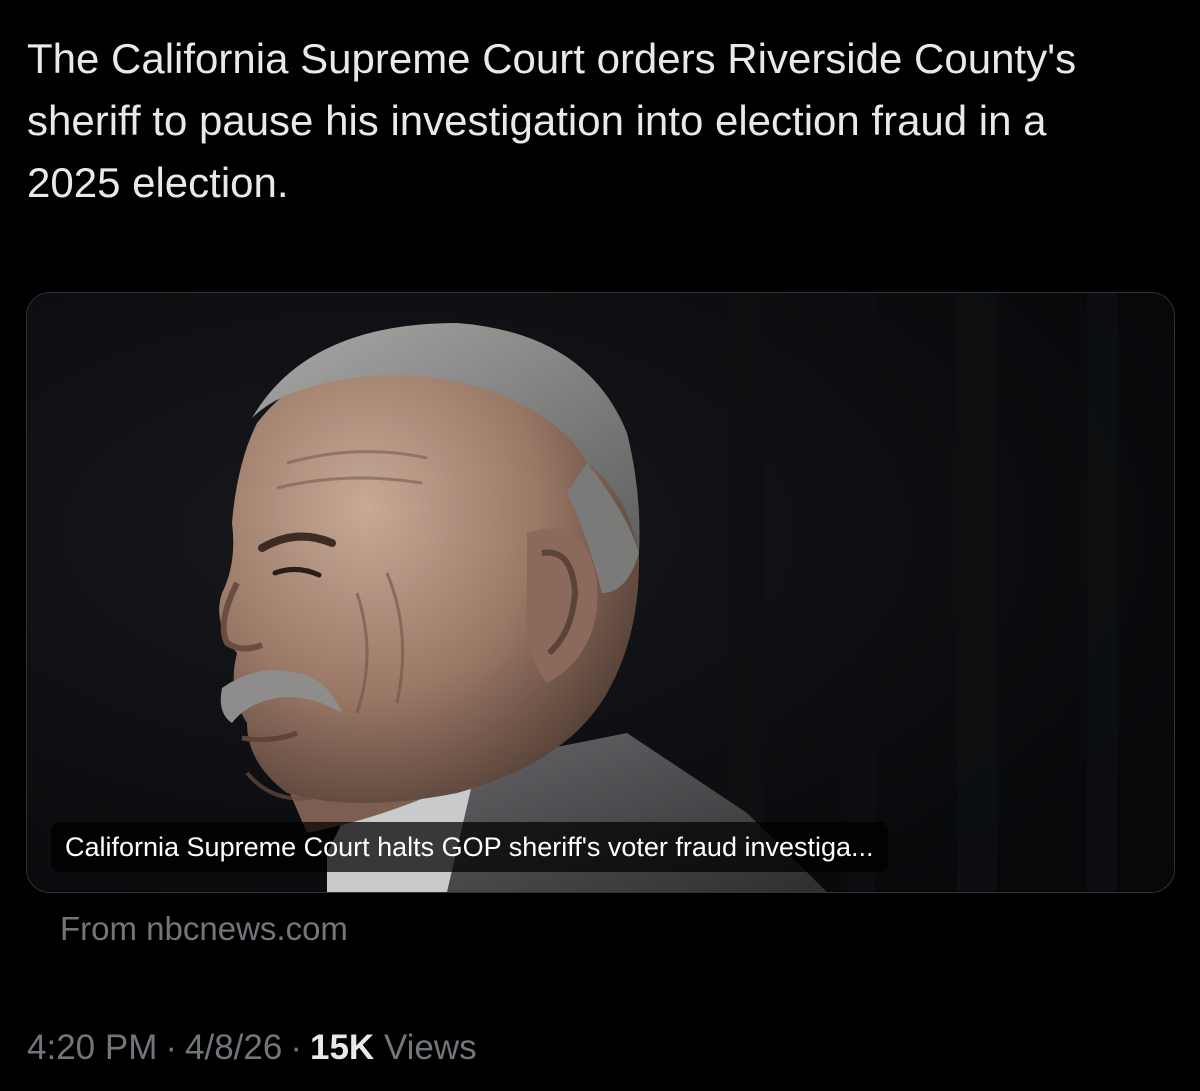 This screenshot has height=1091, width=1200. I want to click on views-label: Views, so click(430, 1047).